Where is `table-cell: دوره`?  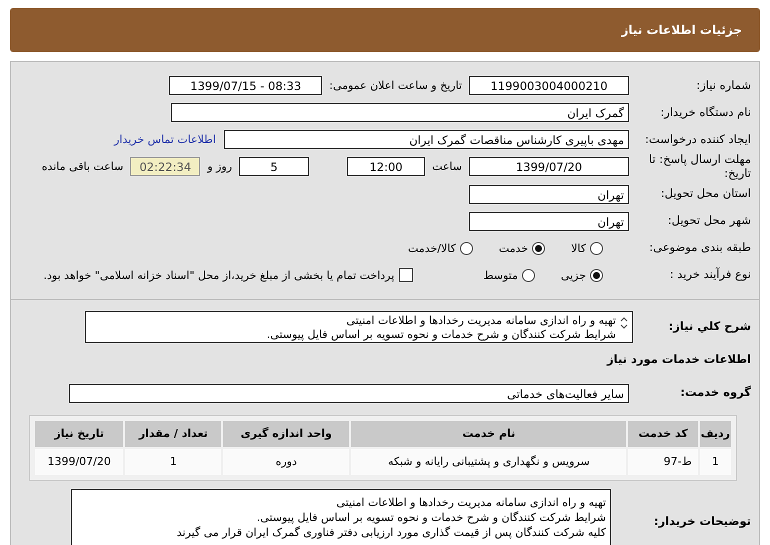
table-cell: دوره is located at coordinates (286, 461).